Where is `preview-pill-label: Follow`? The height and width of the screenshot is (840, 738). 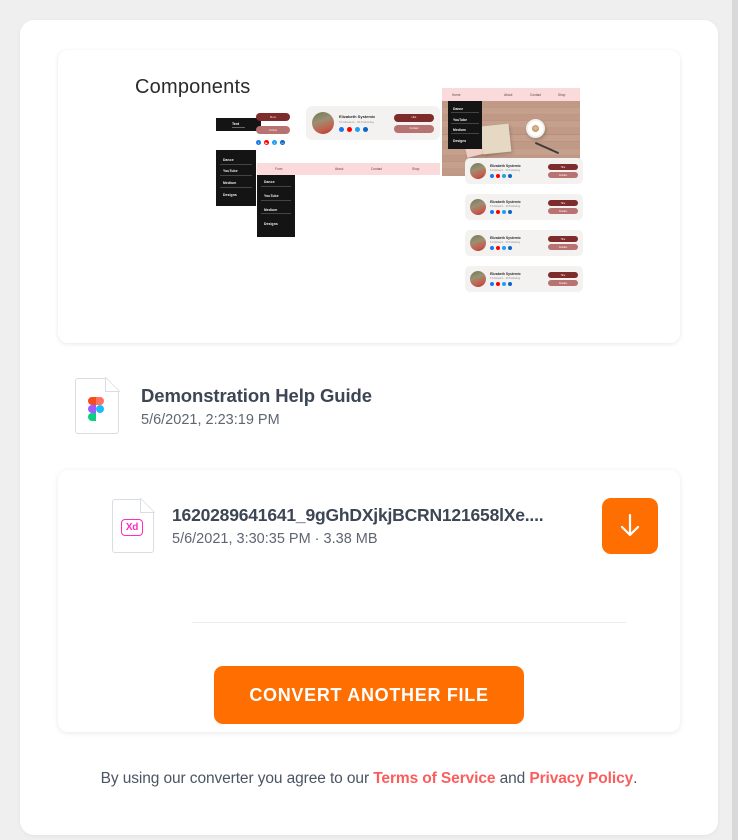
preview-pill-label: Follow is located at coordinates (273, 130).